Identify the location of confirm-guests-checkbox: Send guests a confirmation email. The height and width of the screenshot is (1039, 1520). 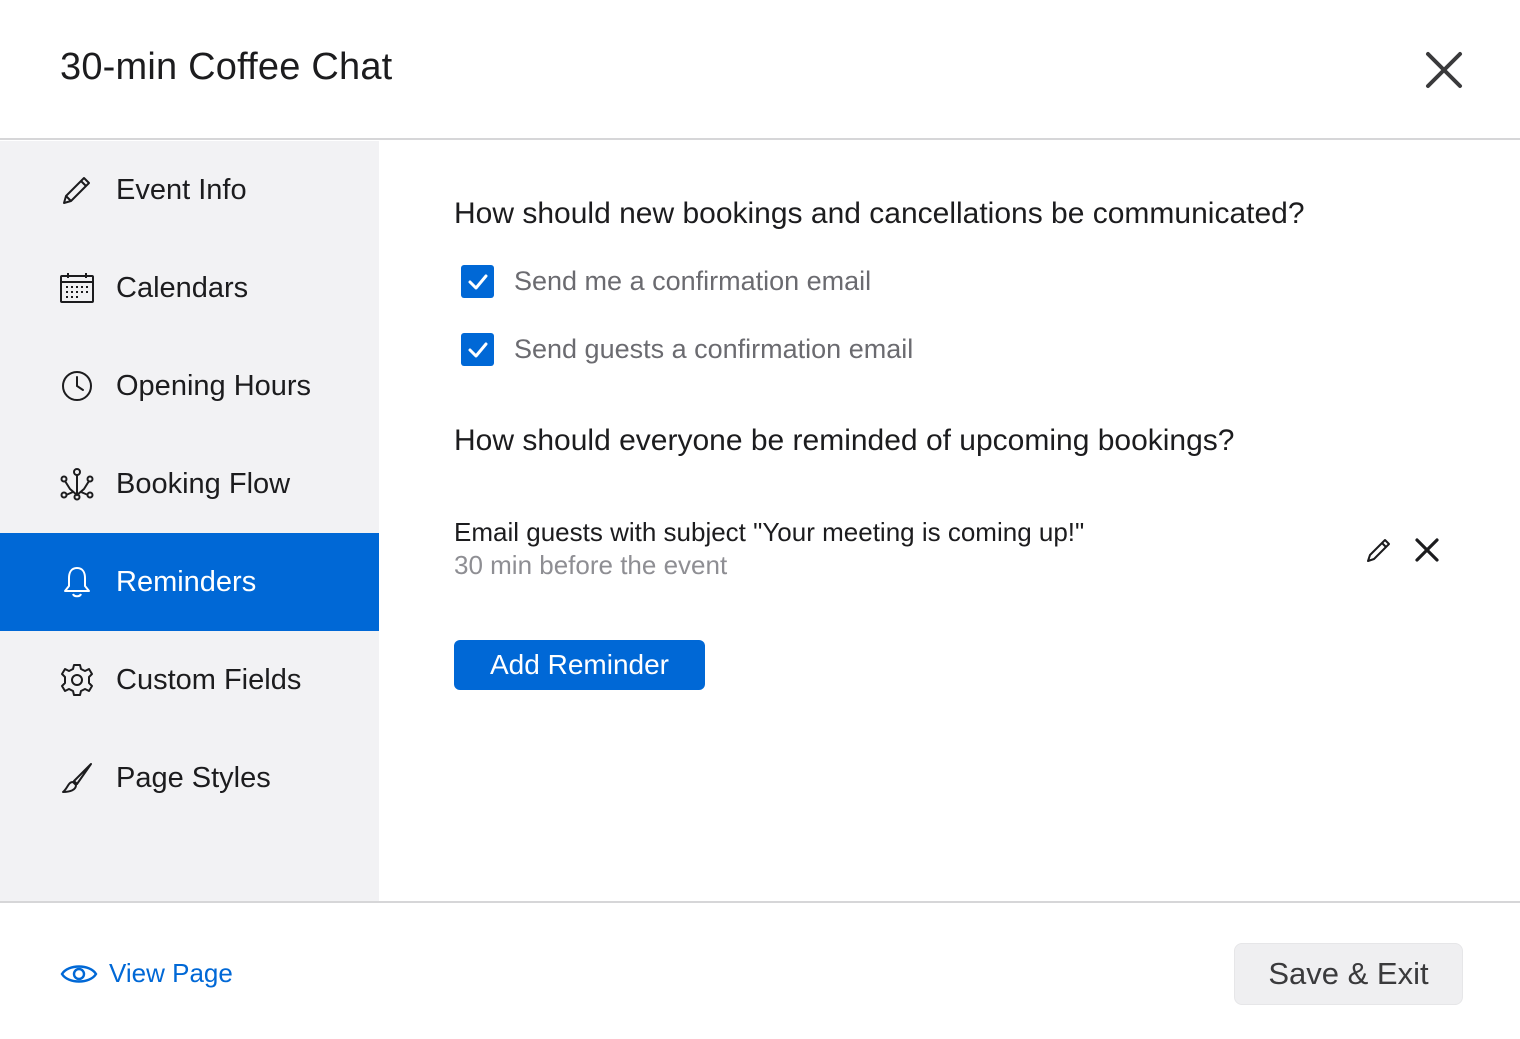
(687, 349).